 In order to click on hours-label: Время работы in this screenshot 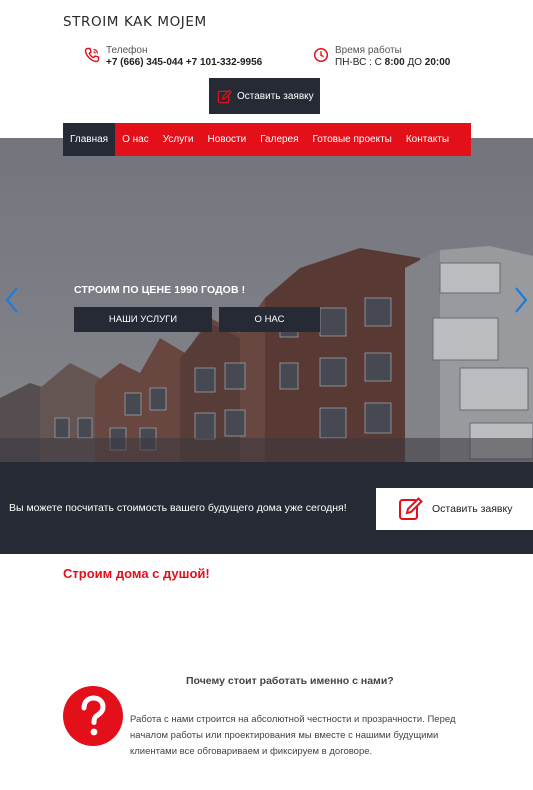, I will do `click(368, 50)`.